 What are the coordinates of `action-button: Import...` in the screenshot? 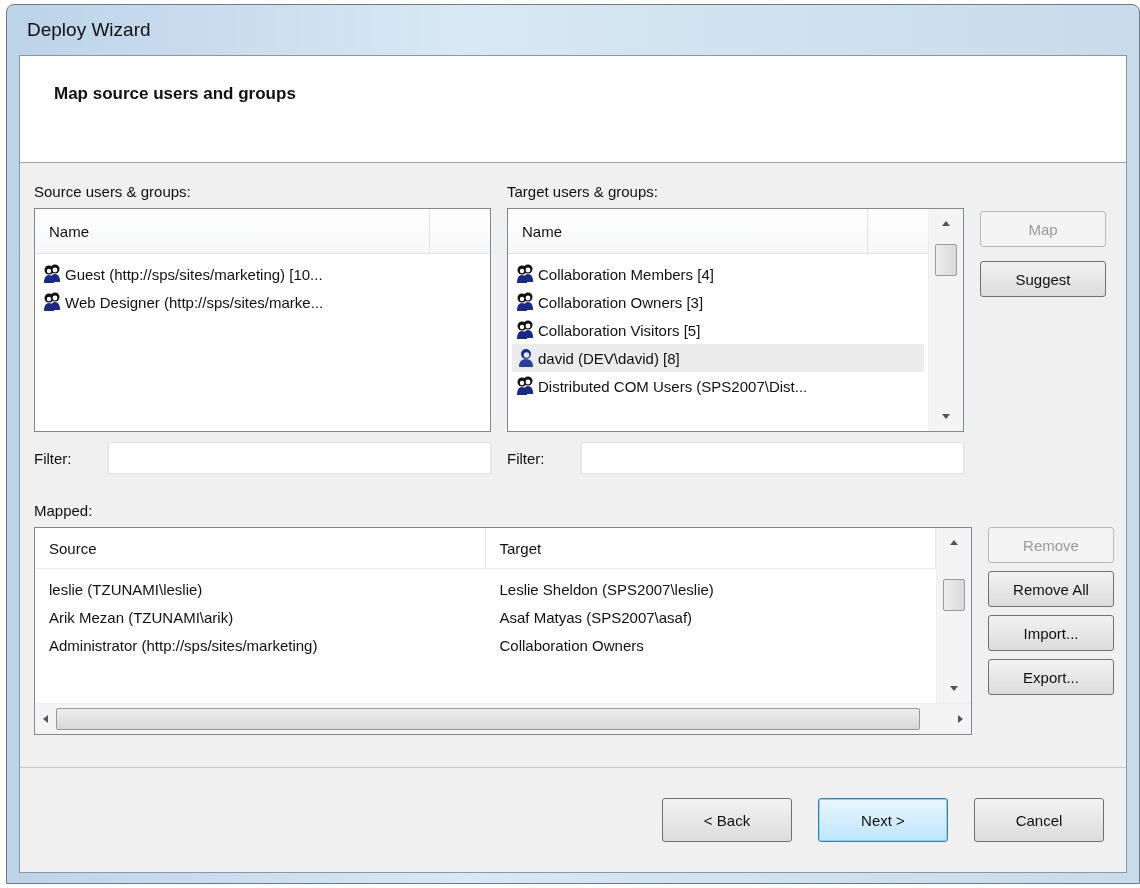 It's located at (1051, 633).